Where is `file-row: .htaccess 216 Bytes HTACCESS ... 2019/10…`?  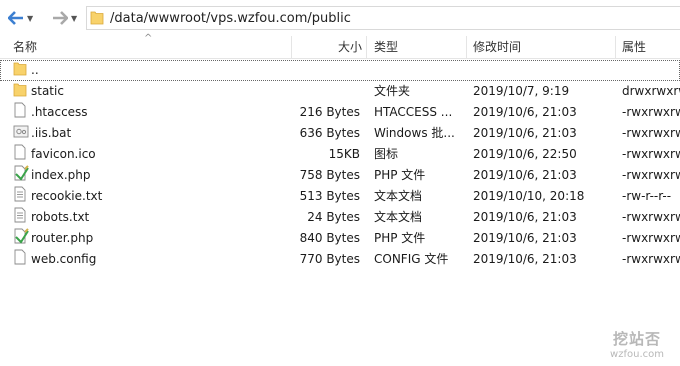 file-row: .htaccess 216 Bytes HTACCESS ... 2019/10… is located at coordinates (340, 112).